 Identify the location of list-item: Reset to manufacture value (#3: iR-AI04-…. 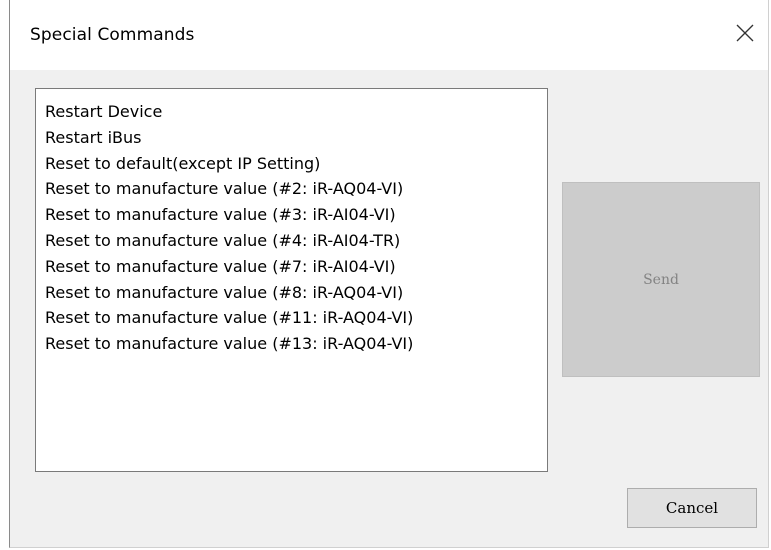
(296, 215).